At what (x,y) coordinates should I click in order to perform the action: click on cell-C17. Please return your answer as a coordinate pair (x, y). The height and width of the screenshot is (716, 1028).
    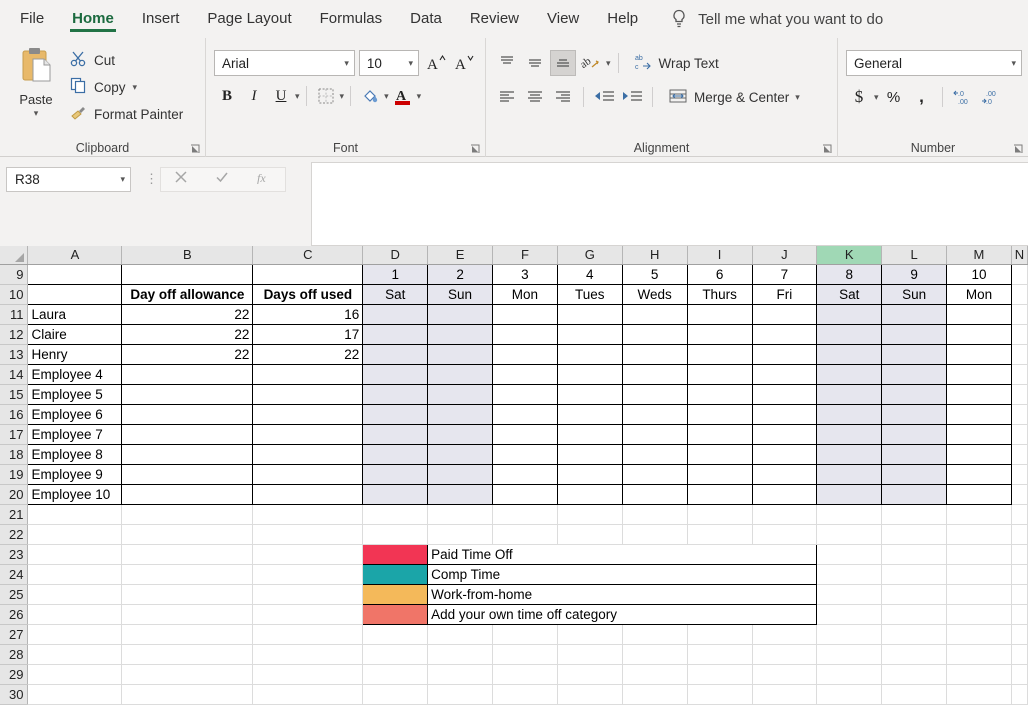
    Looking at the image, I should click on (308, 434).